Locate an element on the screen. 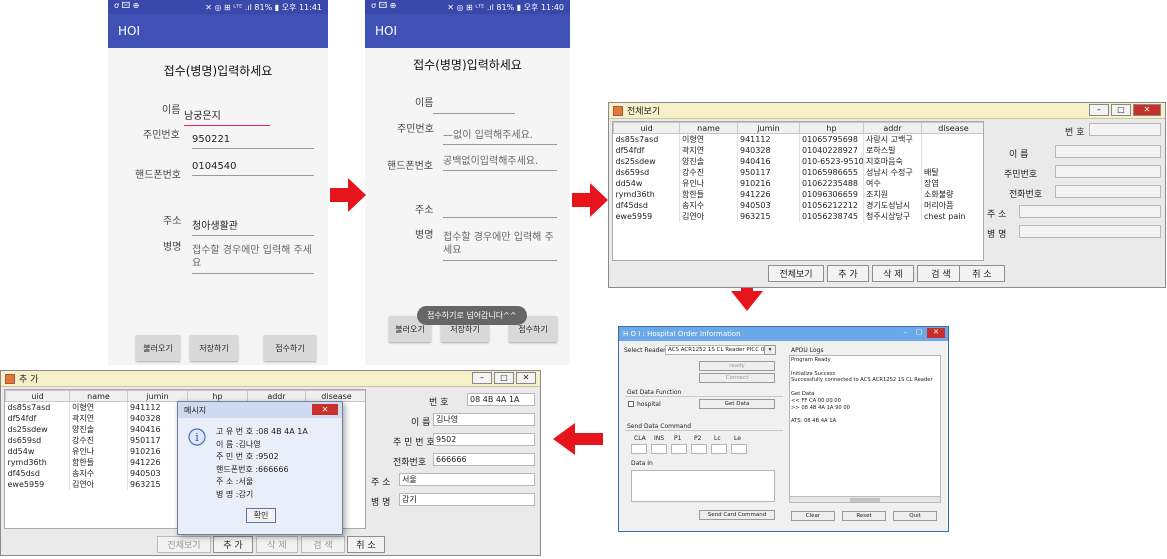 This screenshot has width=1167, height=559. disease-label: 병명 is located at coordinates (424, 235).